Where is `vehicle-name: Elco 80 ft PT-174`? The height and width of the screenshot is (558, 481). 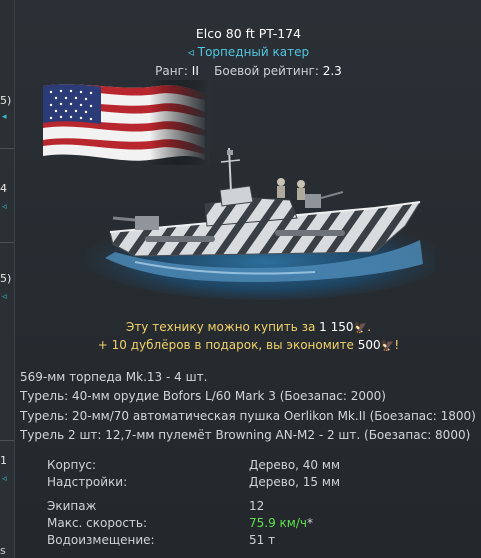 vehicle-name: Elco 80 ft PT-174 is located at coordinates (248, 33).